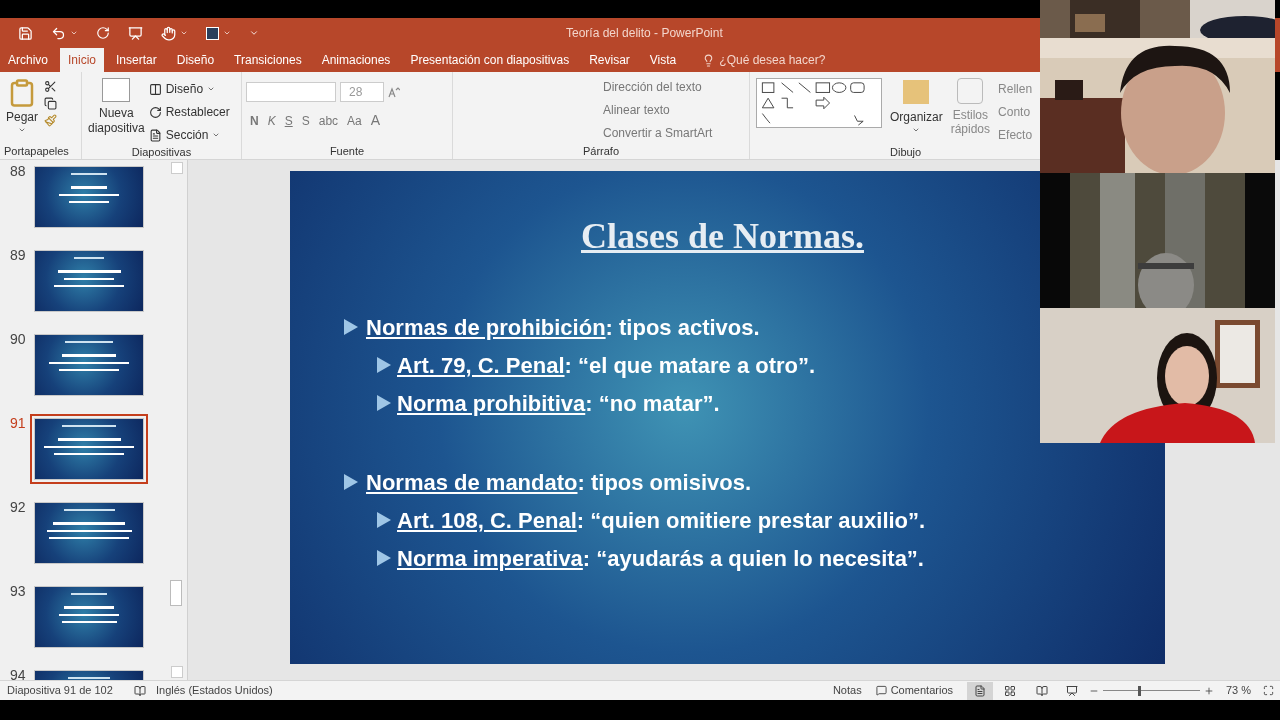  Describe the element at coordinates (764, 60) in the screenshot. I see `tell-me-field: ¿Qué desea hacer?` at that location.